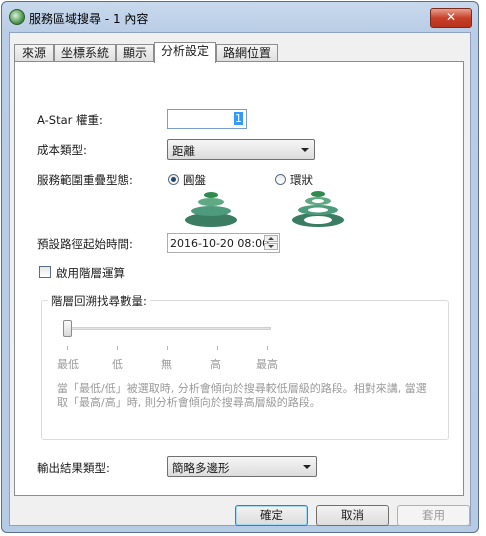 This screenshot has width=486, height=536. I want to click on astar-weight-input: 1, so click(207, 119).